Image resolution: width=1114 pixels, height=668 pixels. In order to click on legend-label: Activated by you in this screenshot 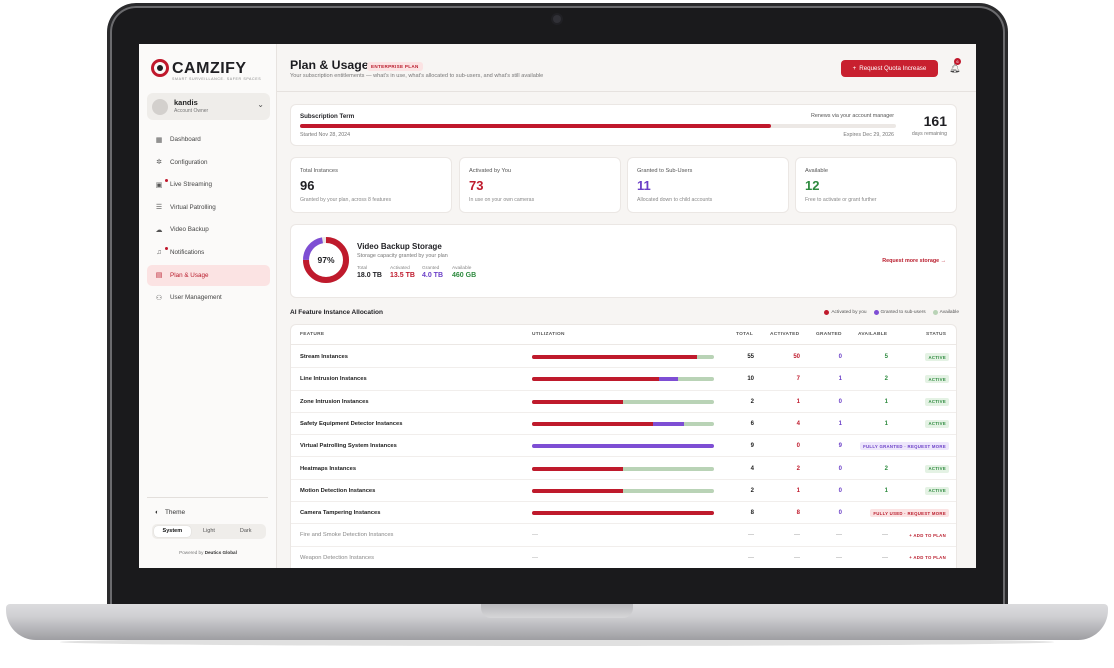, I will do `click(849, 312)`.